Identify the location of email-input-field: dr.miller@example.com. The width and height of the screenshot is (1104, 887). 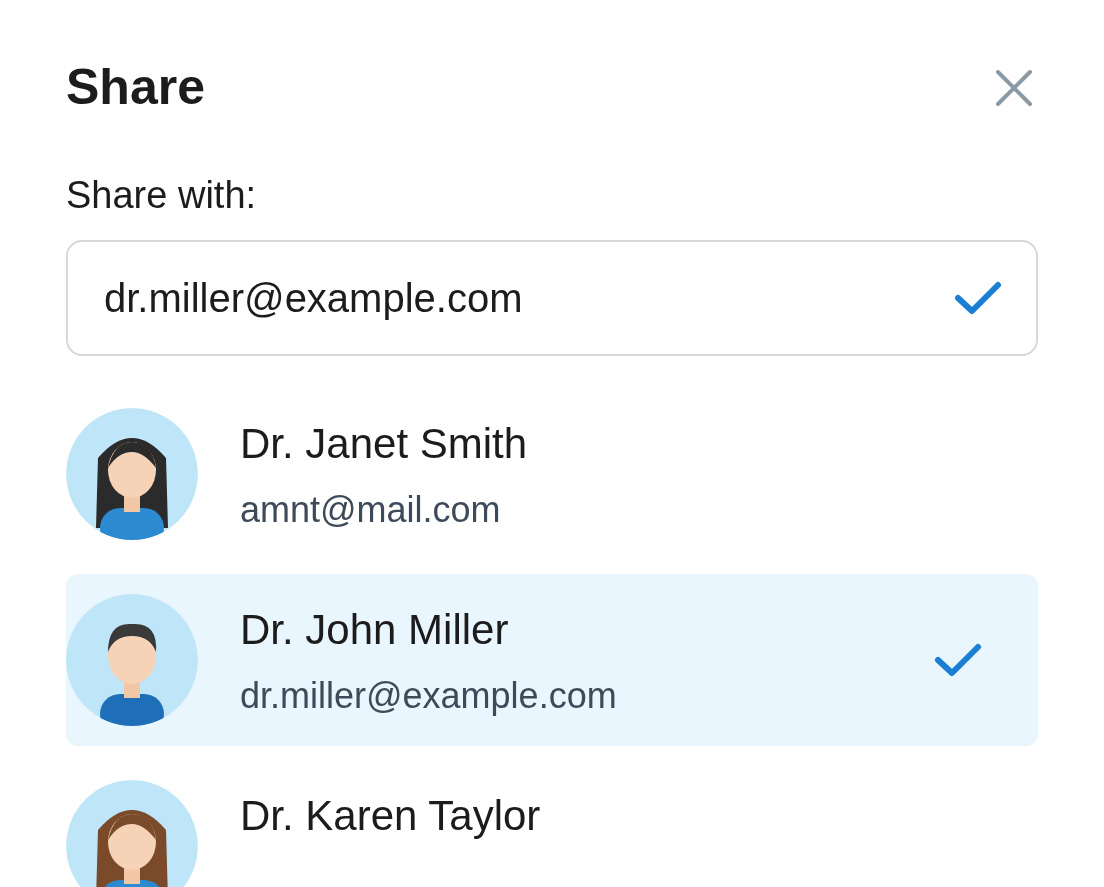
(552, 298).